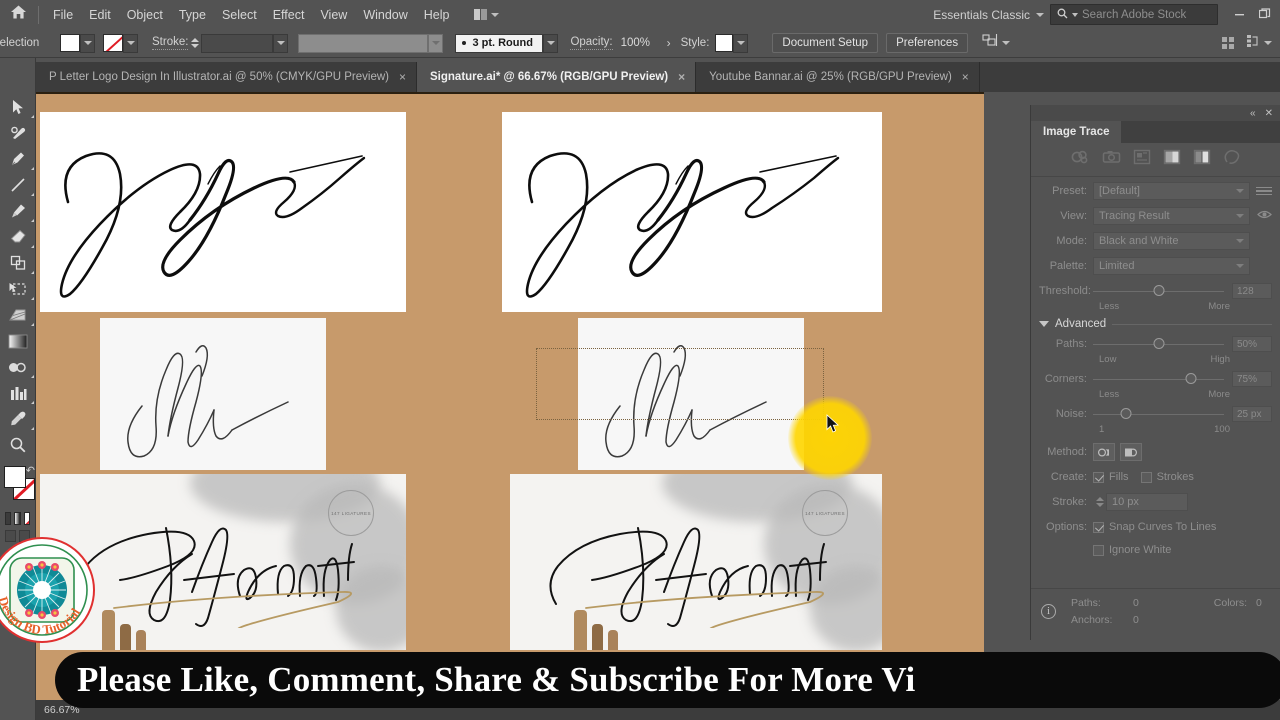 The image size is (1280, 720). What do you see at coordinates (1098, 477) in the screenshot?
I see `fills-checkbox` at bounding box center [1098, 477].